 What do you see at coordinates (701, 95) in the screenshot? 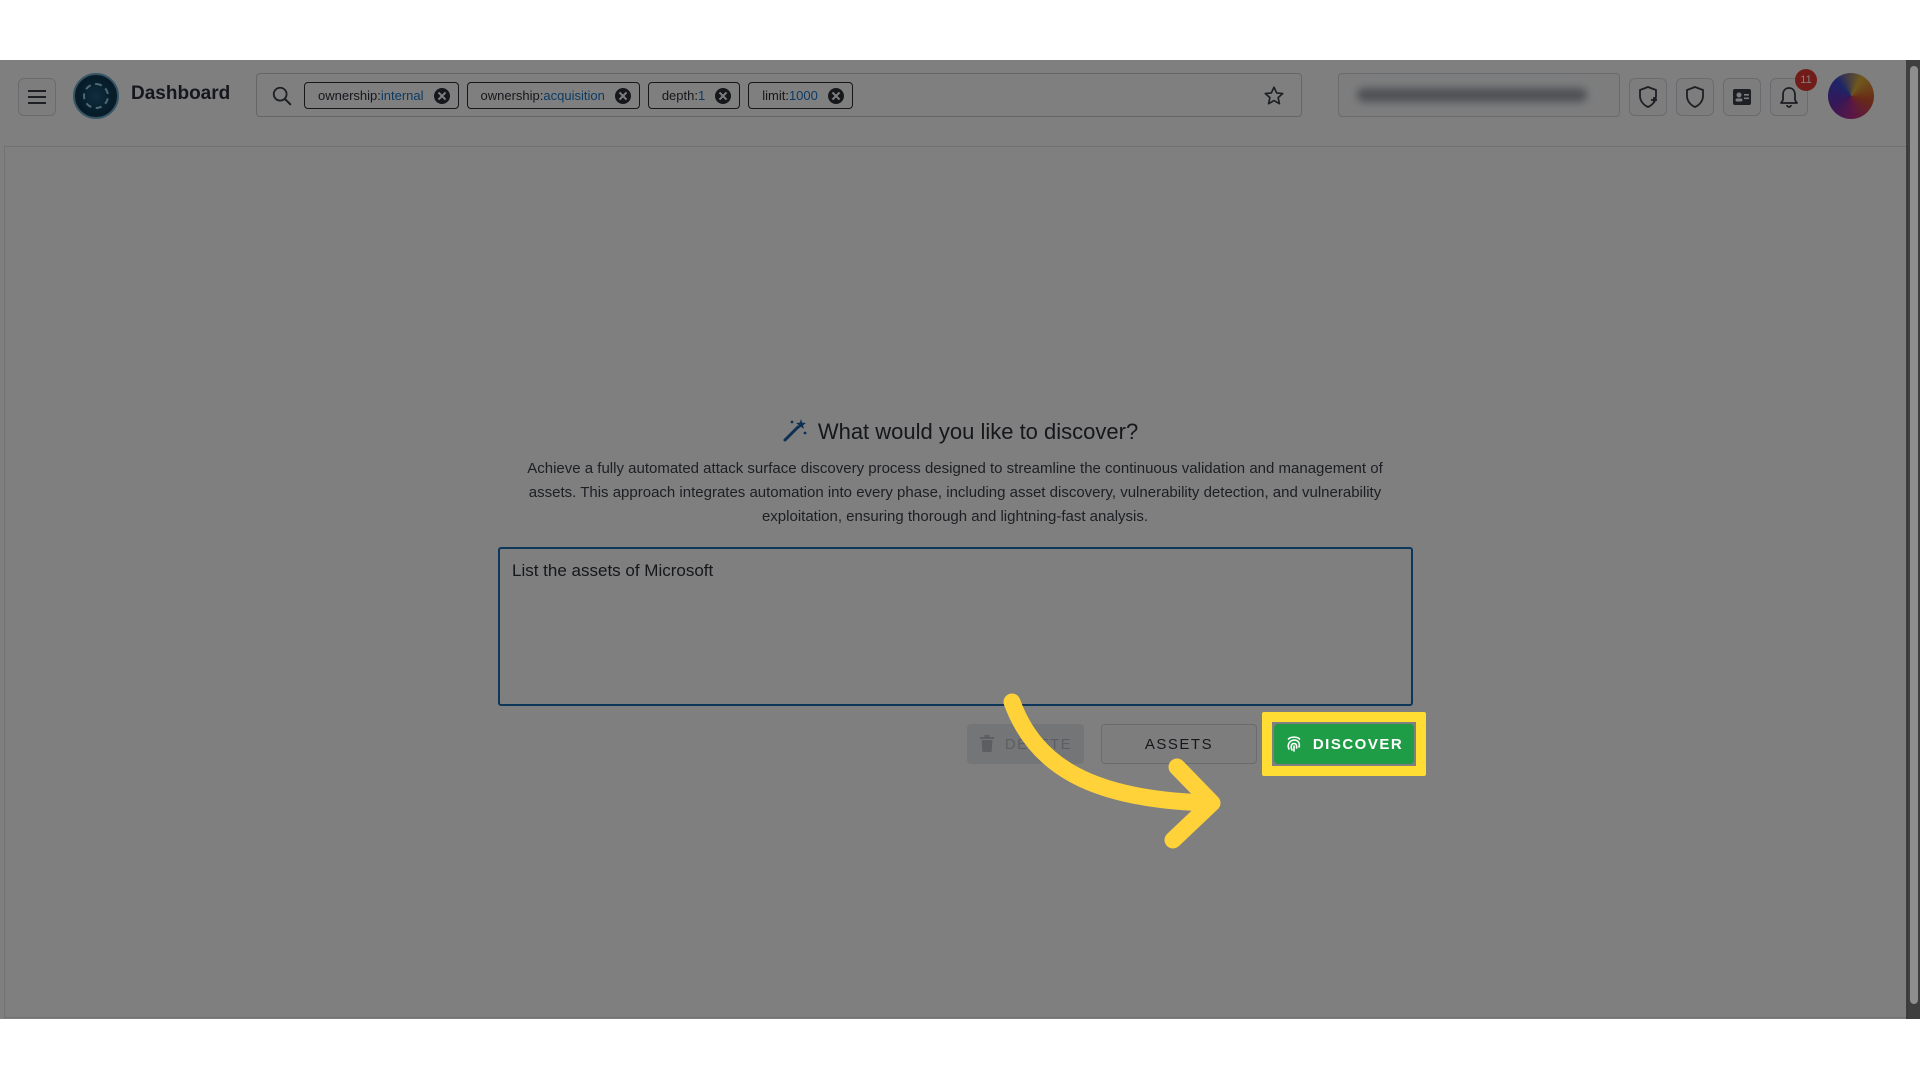
I see `chip-value: 1` at bounding box center [701, 95].